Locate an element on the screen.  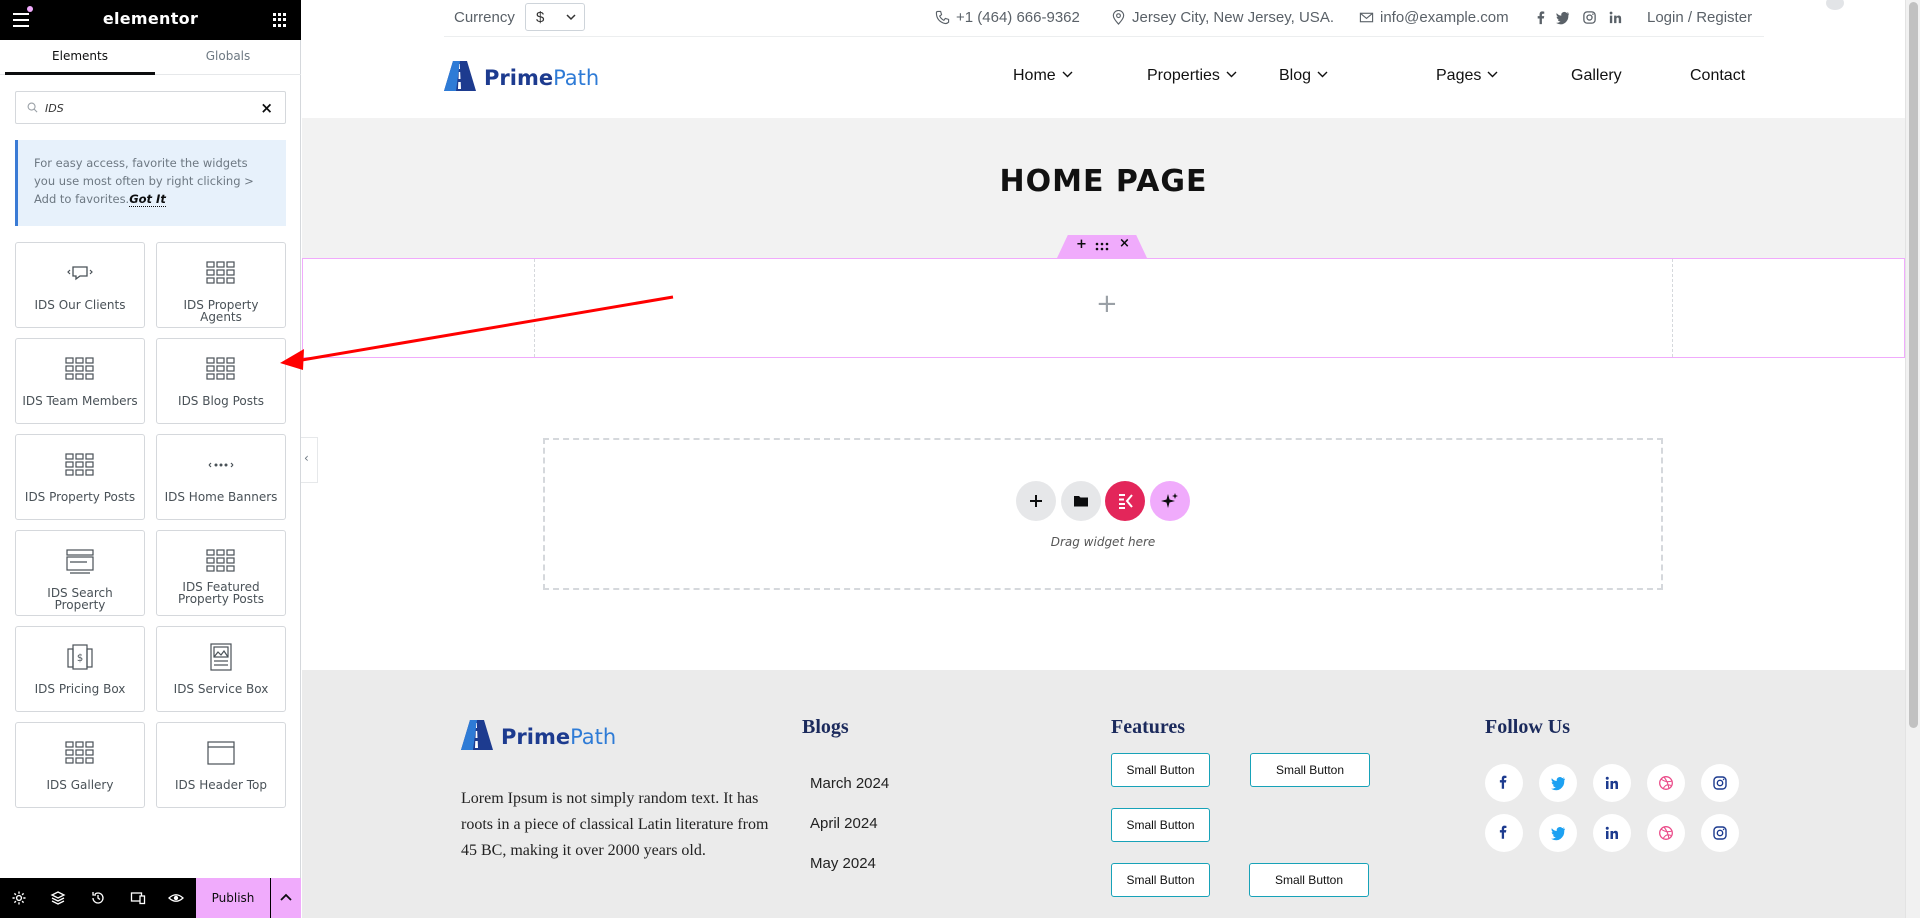
brand-logo: elementor is located at coordinates (150, 18).